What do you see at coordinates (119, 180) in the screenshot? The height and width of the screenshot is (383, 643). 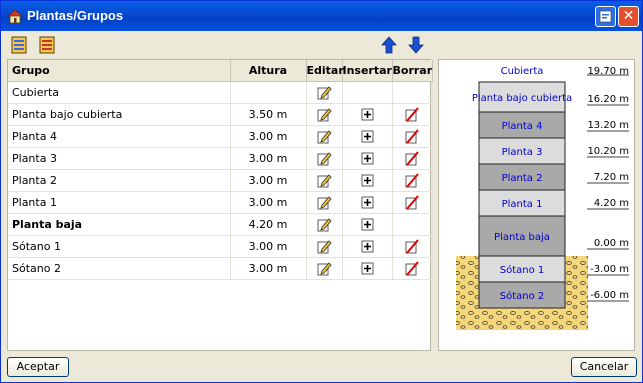 I see `row-group-name: Planta 2` at bounding box center [119, 180].